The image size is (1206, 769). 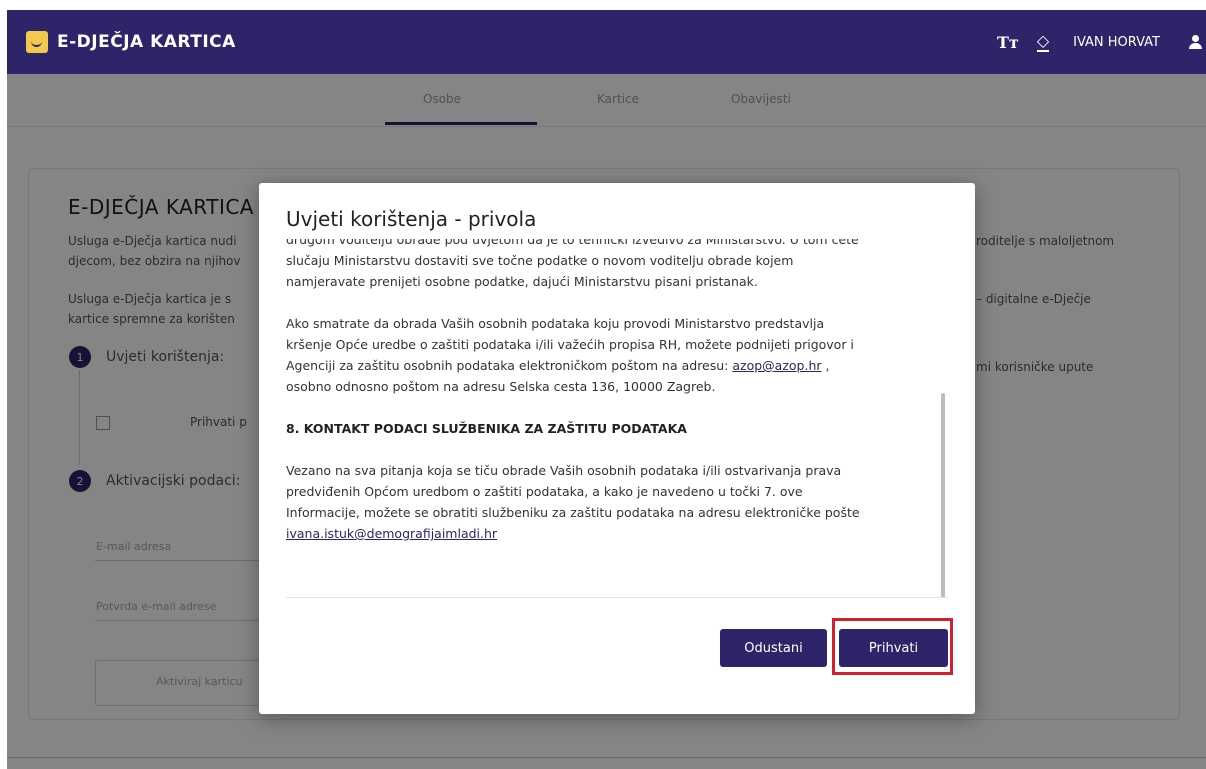 I want to click on dialog-title: Uvjeti korištenja - privola, so click(x=411, y=219).